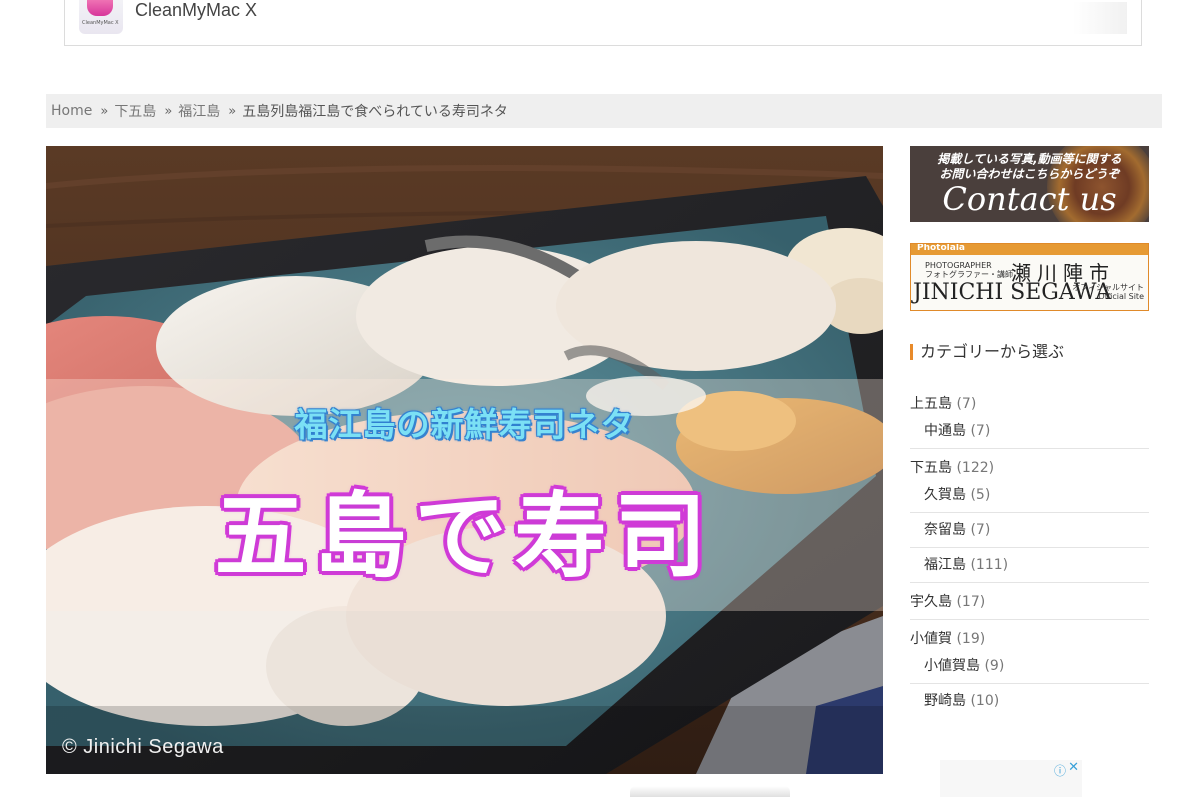  I want to click on role-line-jp: フォトグラファー・講師, so click(969, 274).